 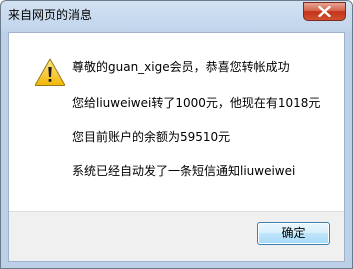 What do you see at coordinates (50, 72) in the screenshot?
I see `warning-icon` at bounding box center [50, 72].